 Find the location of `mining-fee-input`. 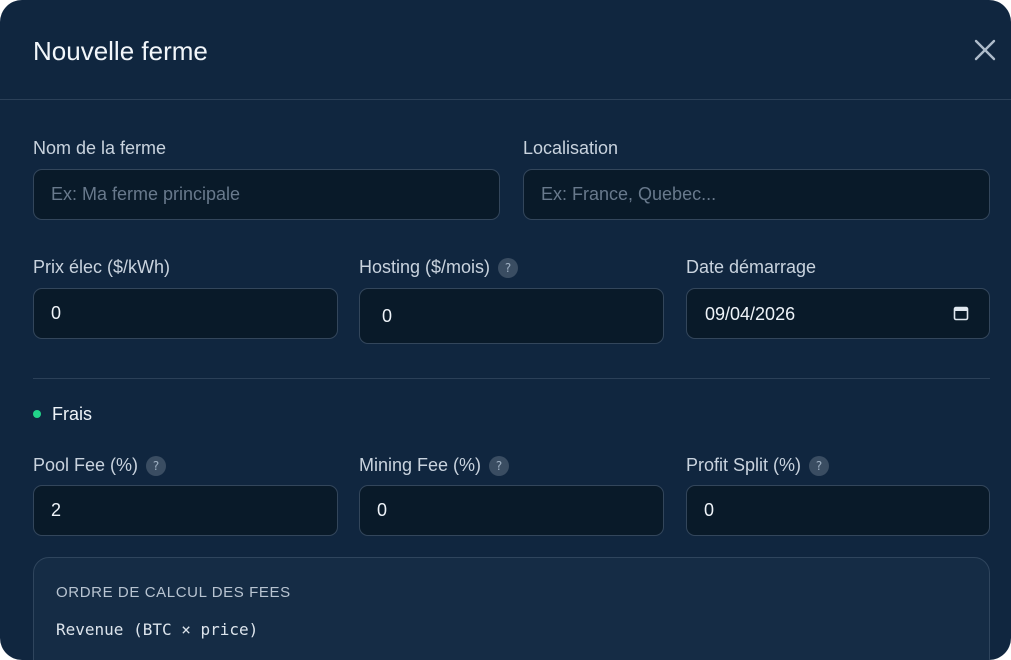

mining-fee-input is located at coordinates (511, 510).